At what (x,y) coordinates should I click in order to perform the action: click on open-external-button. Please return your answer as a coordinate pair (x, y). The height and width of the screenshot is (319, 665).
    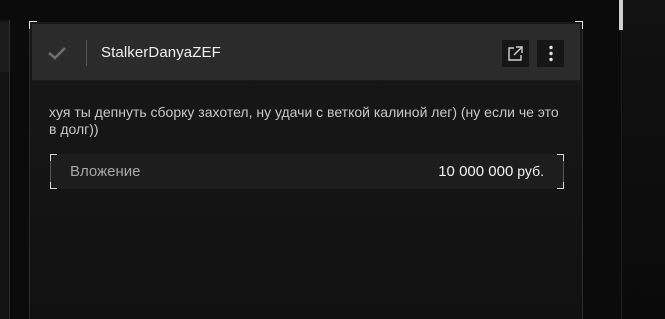
    Looking at the image, I should click on (515, 53).